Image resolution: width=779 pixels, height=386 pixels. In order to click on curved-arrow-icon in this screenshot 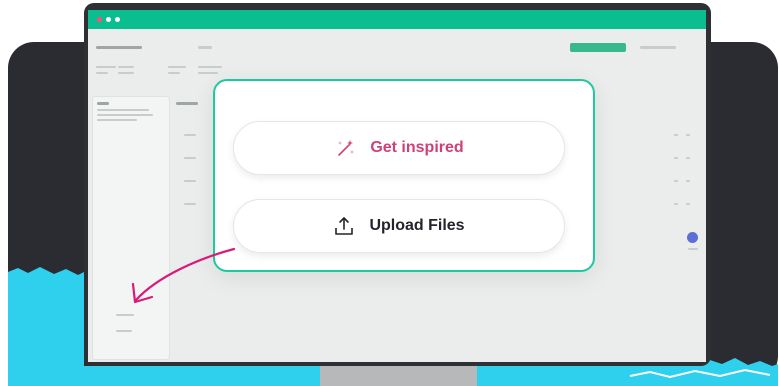, I will do `click(183, 275)`.